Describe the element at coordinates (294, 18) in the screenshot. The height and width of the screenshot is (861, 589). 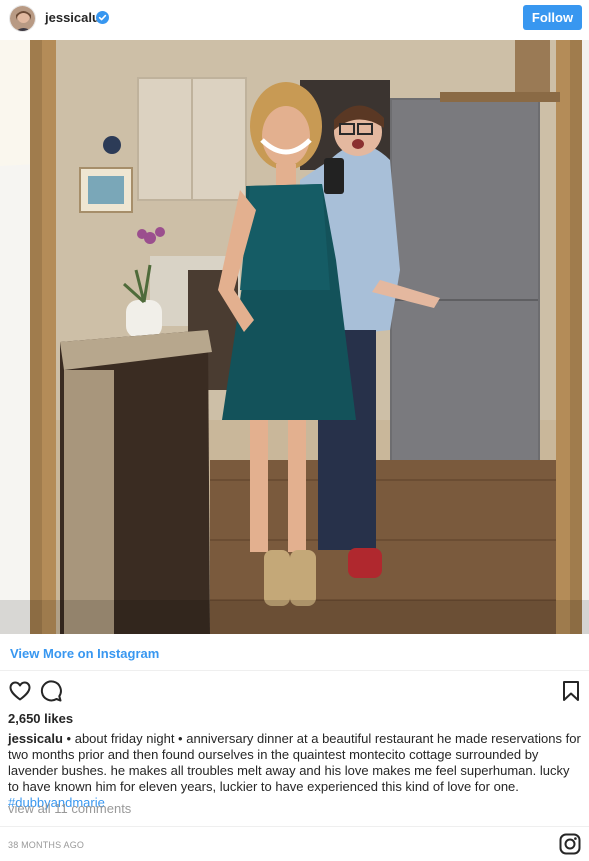
I see `post-header: jessicalu Follow` at that location.